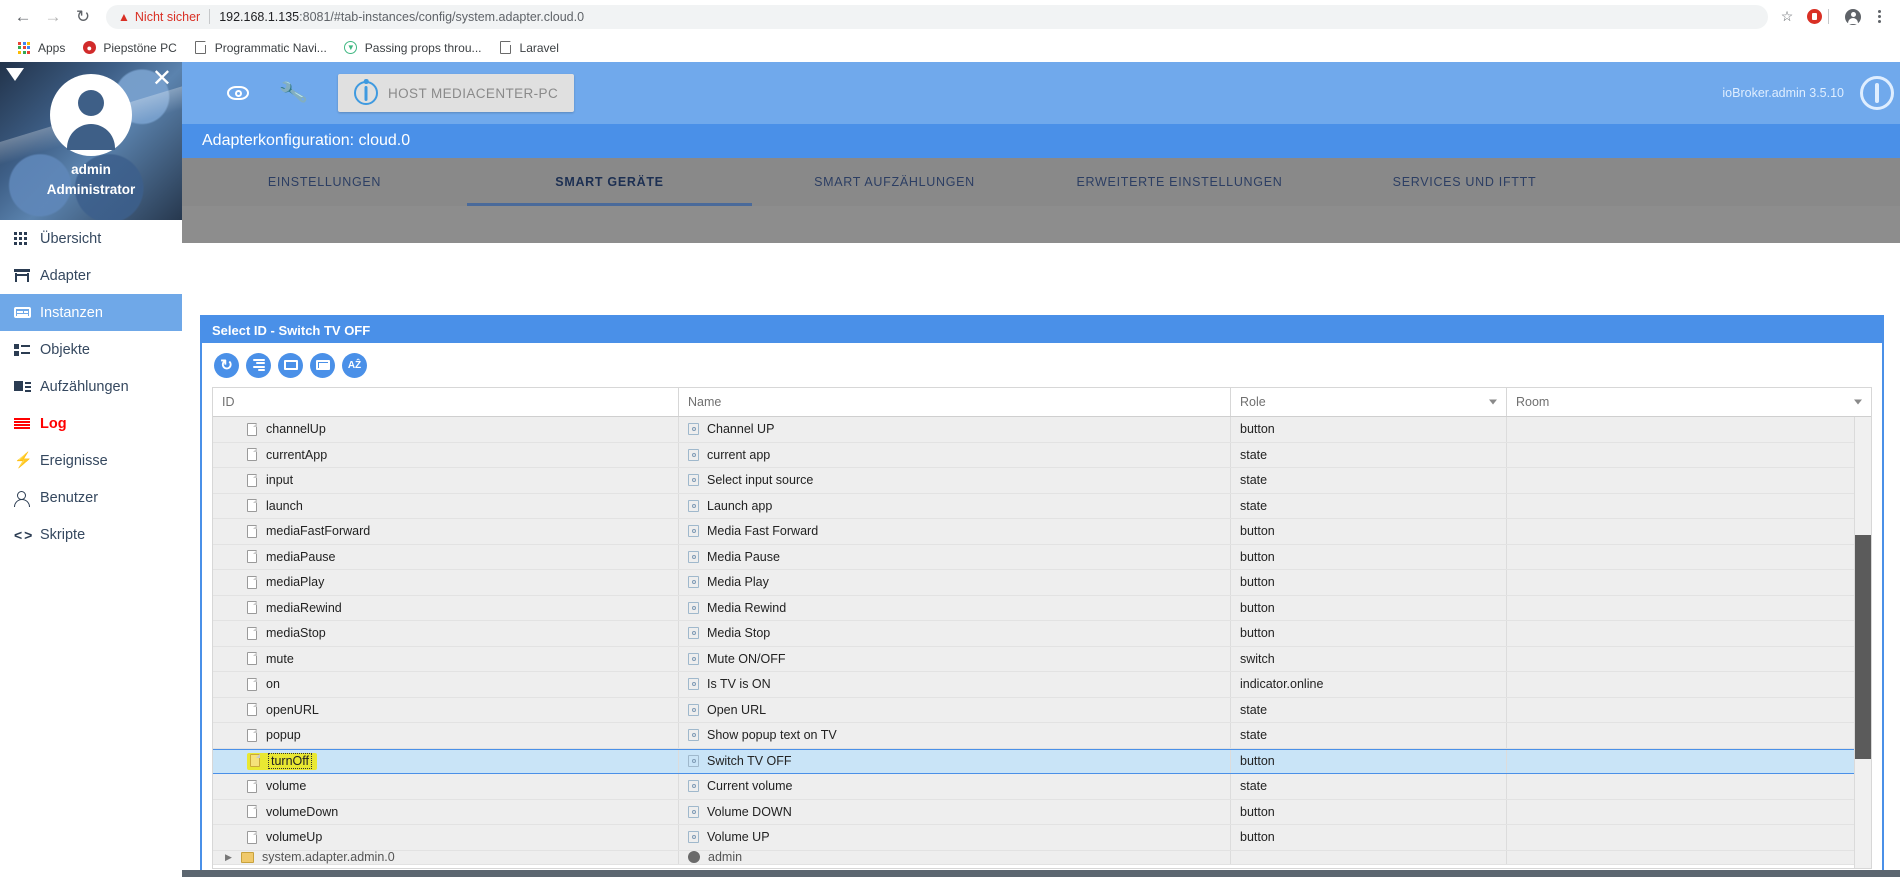  What do you see at coordinates (318, 531) in the screenshot?
I see `row-id-text: mediaFastForward` at bounding box center [318, 531].